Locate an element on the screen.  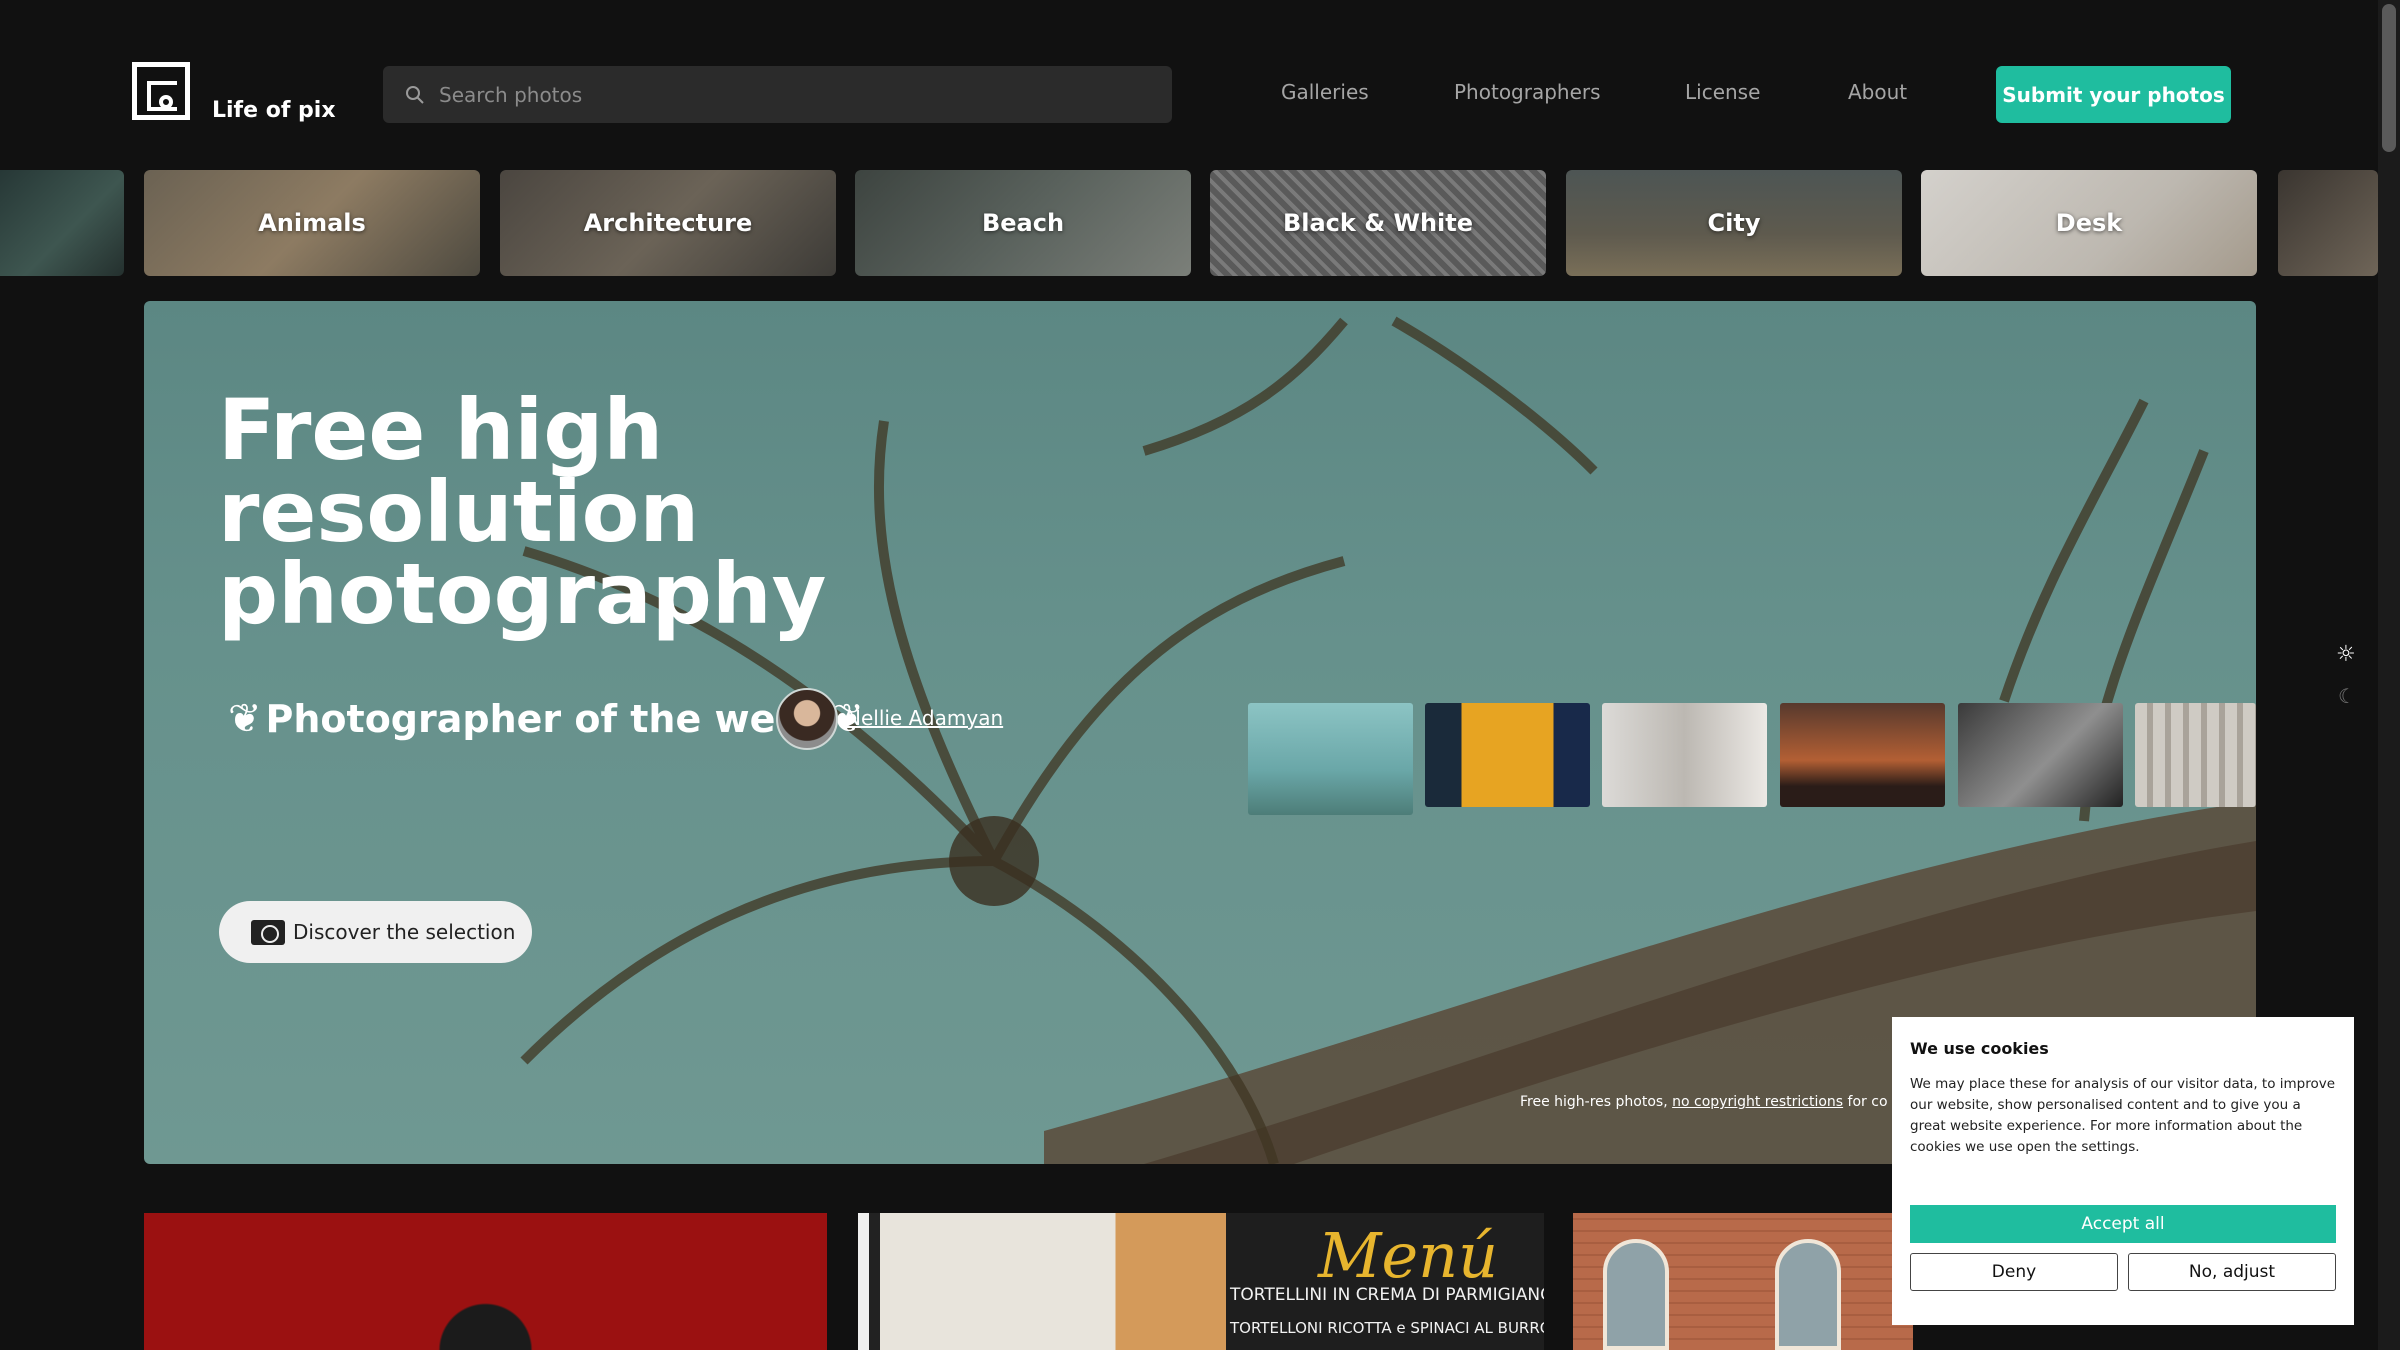
caption-suffix: for co is located at coordinates (1867, 1102).